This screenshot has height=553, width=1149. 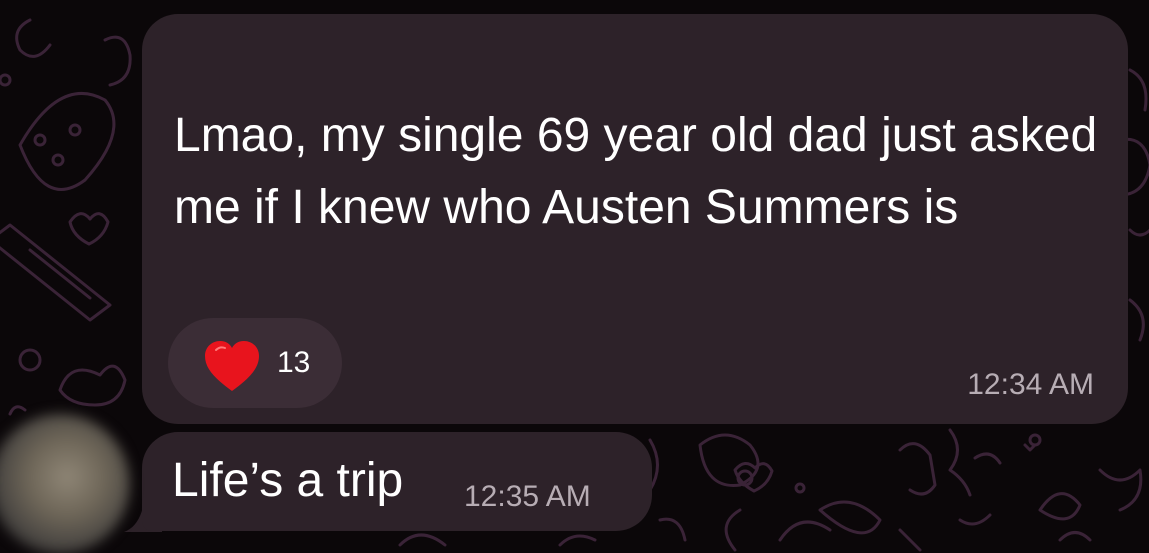 I want to click on reaction-pill: 13, so click(x=255, y=363).